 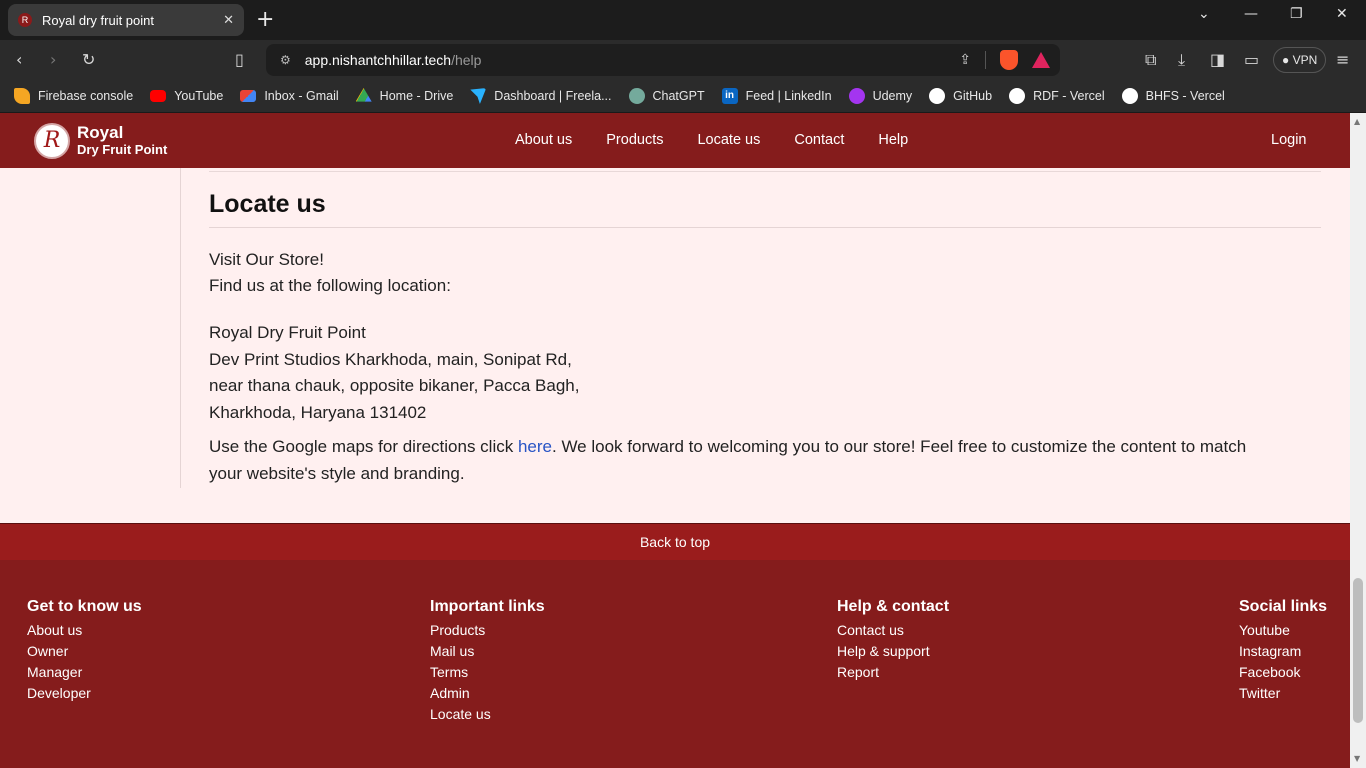 I want to click on restore-icon: ❐, so click(x=1296, y=14).